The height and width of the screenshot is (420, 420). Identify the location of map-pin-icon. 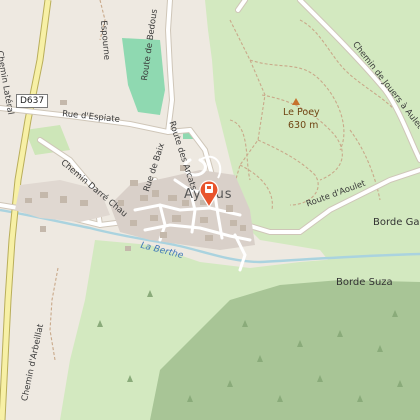
(209, 194).